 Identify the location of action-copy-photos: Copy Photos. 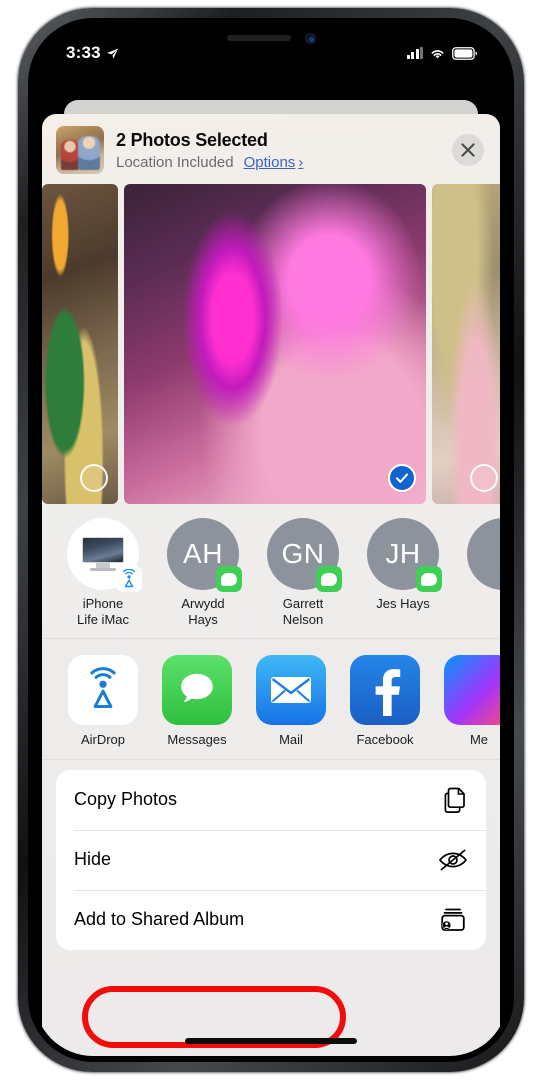
(271, 800).